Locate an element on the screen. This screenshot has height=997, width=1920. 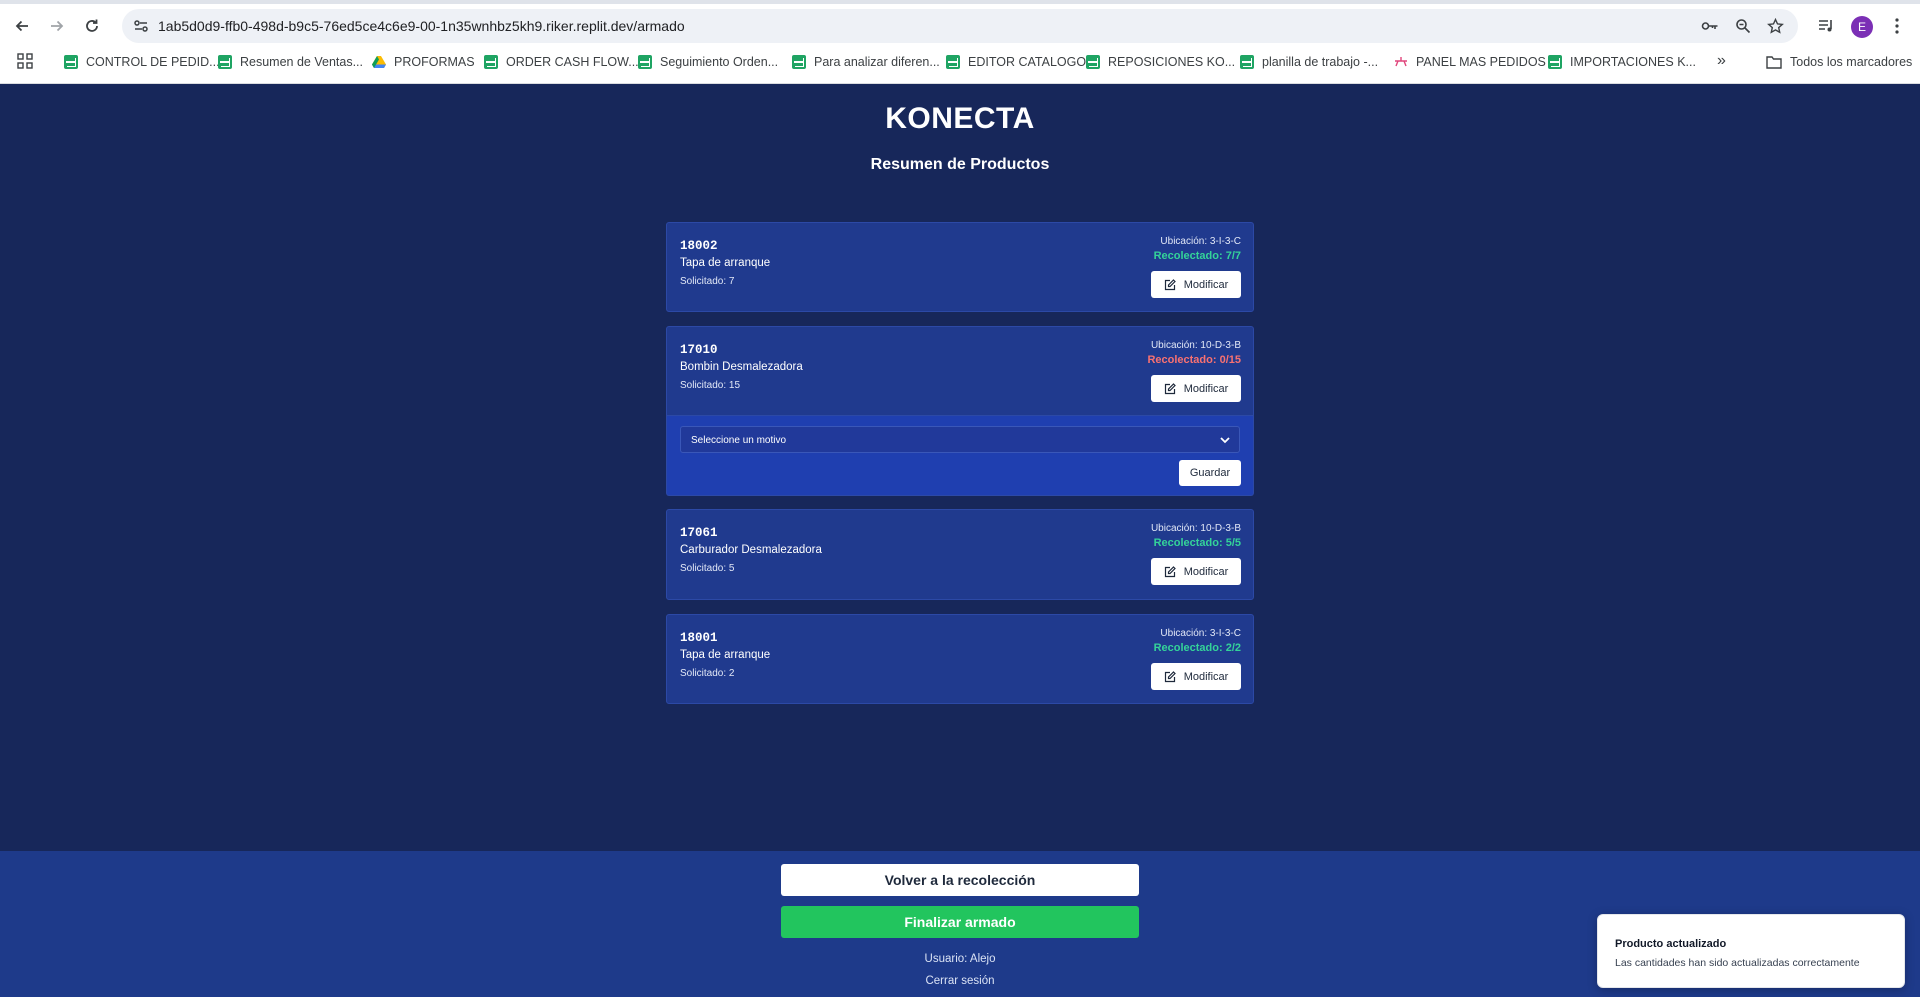
toast-title: Producto actualizado is located at coordinates (1671, 944).